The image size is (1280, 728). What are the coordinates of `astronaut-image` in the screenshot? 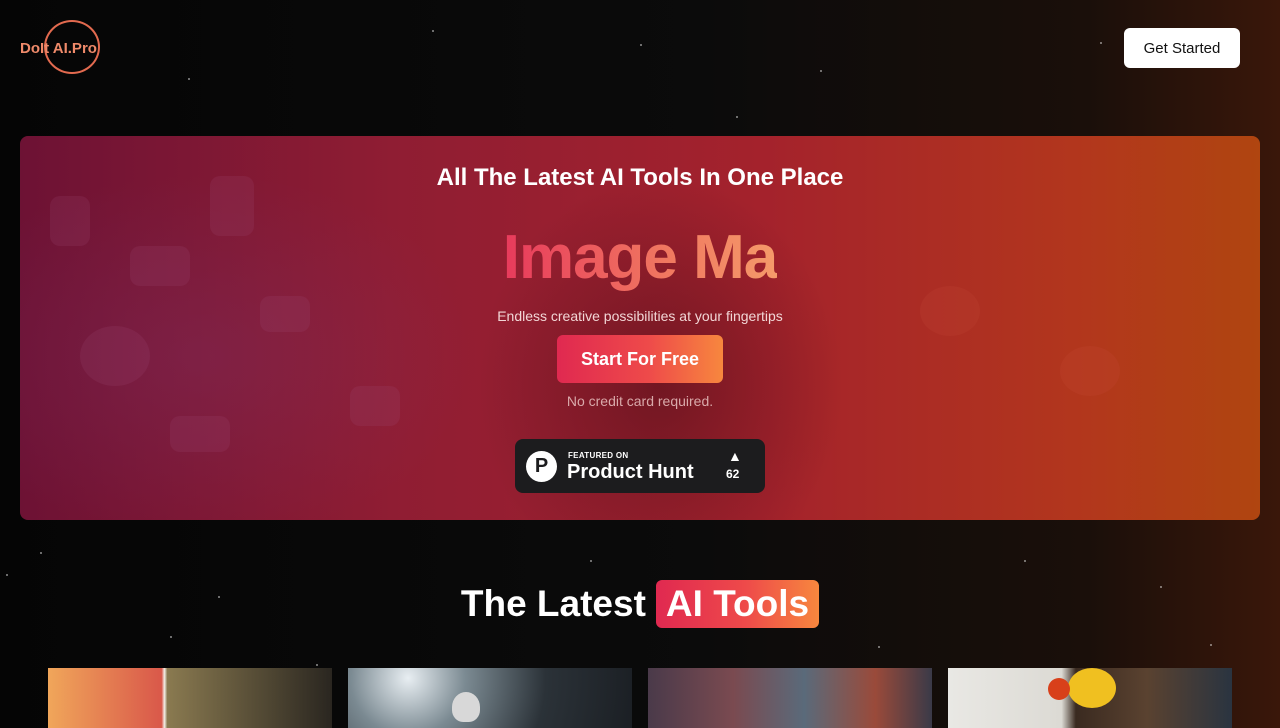 It's located at (466, 707).